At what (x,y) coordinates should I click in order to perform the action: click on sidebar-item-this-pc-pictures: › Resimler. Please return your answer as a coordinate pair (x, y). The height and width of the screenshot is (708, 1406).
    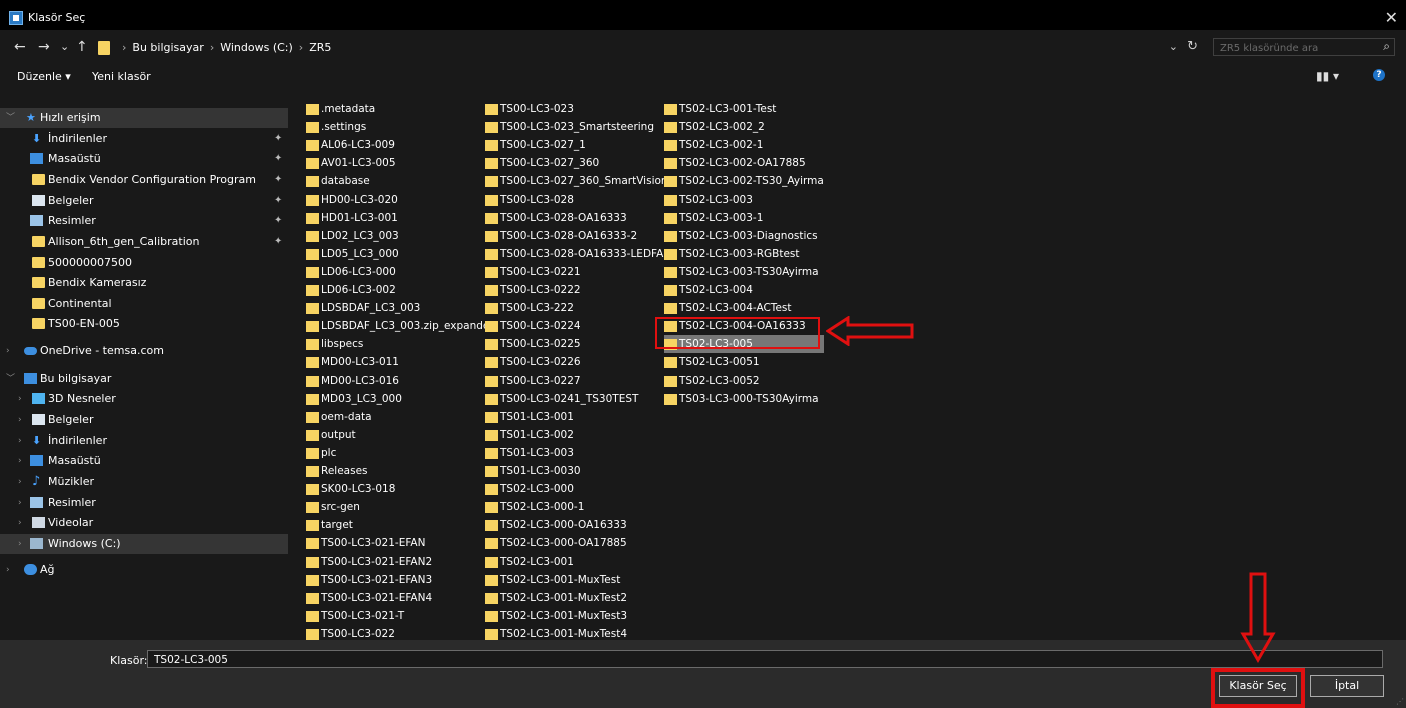
    Looking at the image, I should click on (144, 503).